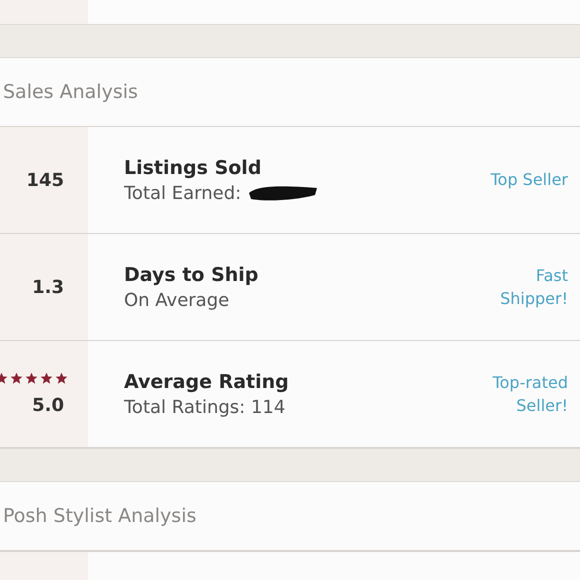 Image resolution: width=580 pixels, height=580 pixels. Describe the element at coordinates (193, 167) in the screenshot. I see `stat-title: Listings Sold` at that location.